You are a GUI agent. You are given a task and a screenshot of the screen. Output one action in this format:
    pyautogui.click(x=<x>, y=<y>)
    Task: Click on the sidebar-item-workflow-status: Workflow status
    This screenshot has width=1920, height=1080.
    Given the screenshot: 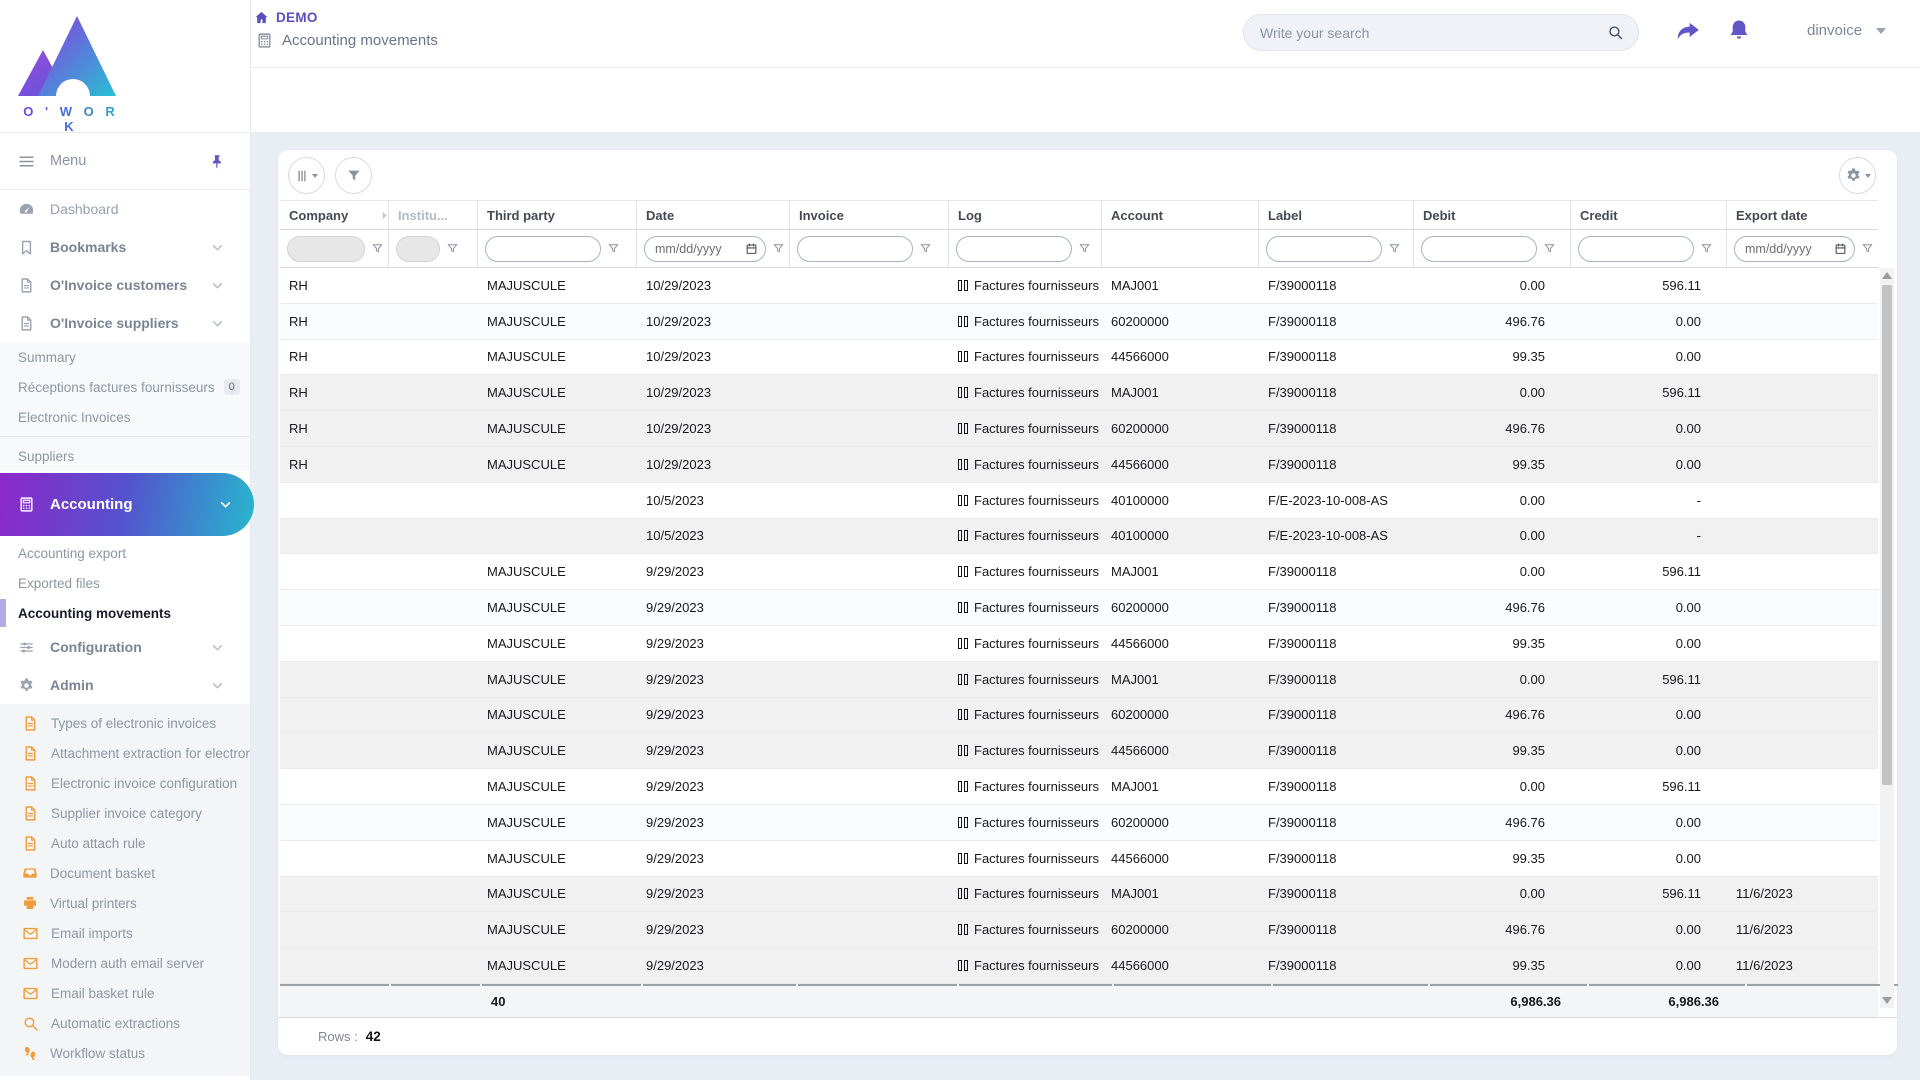 What is the action you would take?
    pyautogui.click(x=125, y=1053)
    